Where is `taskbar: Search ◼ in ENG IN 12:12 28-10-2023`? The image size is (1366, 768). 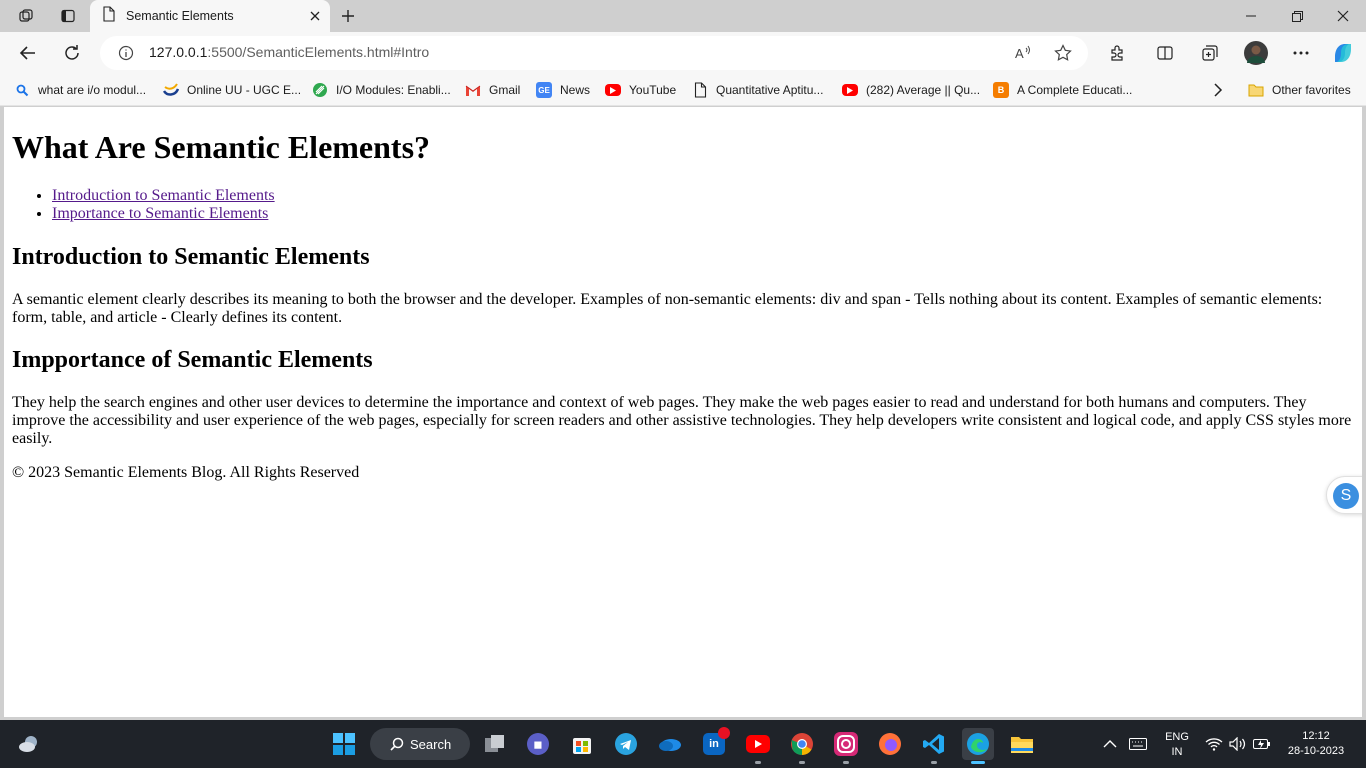 taskbar: Search ◼ in ENG IN 12:12 28-10-2023 is located at coordinates (683, 744).